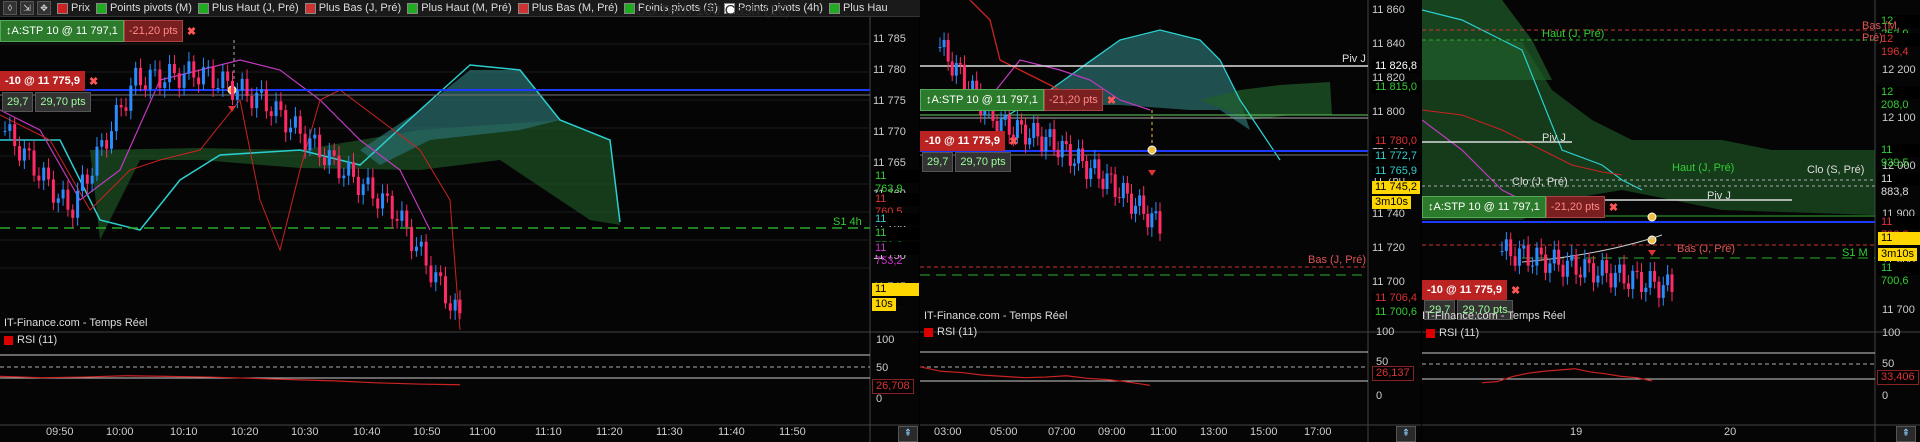  Describe the element at coordinates (889, 101) in the screenshot. I see `price-axis-label: 11 775` at that location.